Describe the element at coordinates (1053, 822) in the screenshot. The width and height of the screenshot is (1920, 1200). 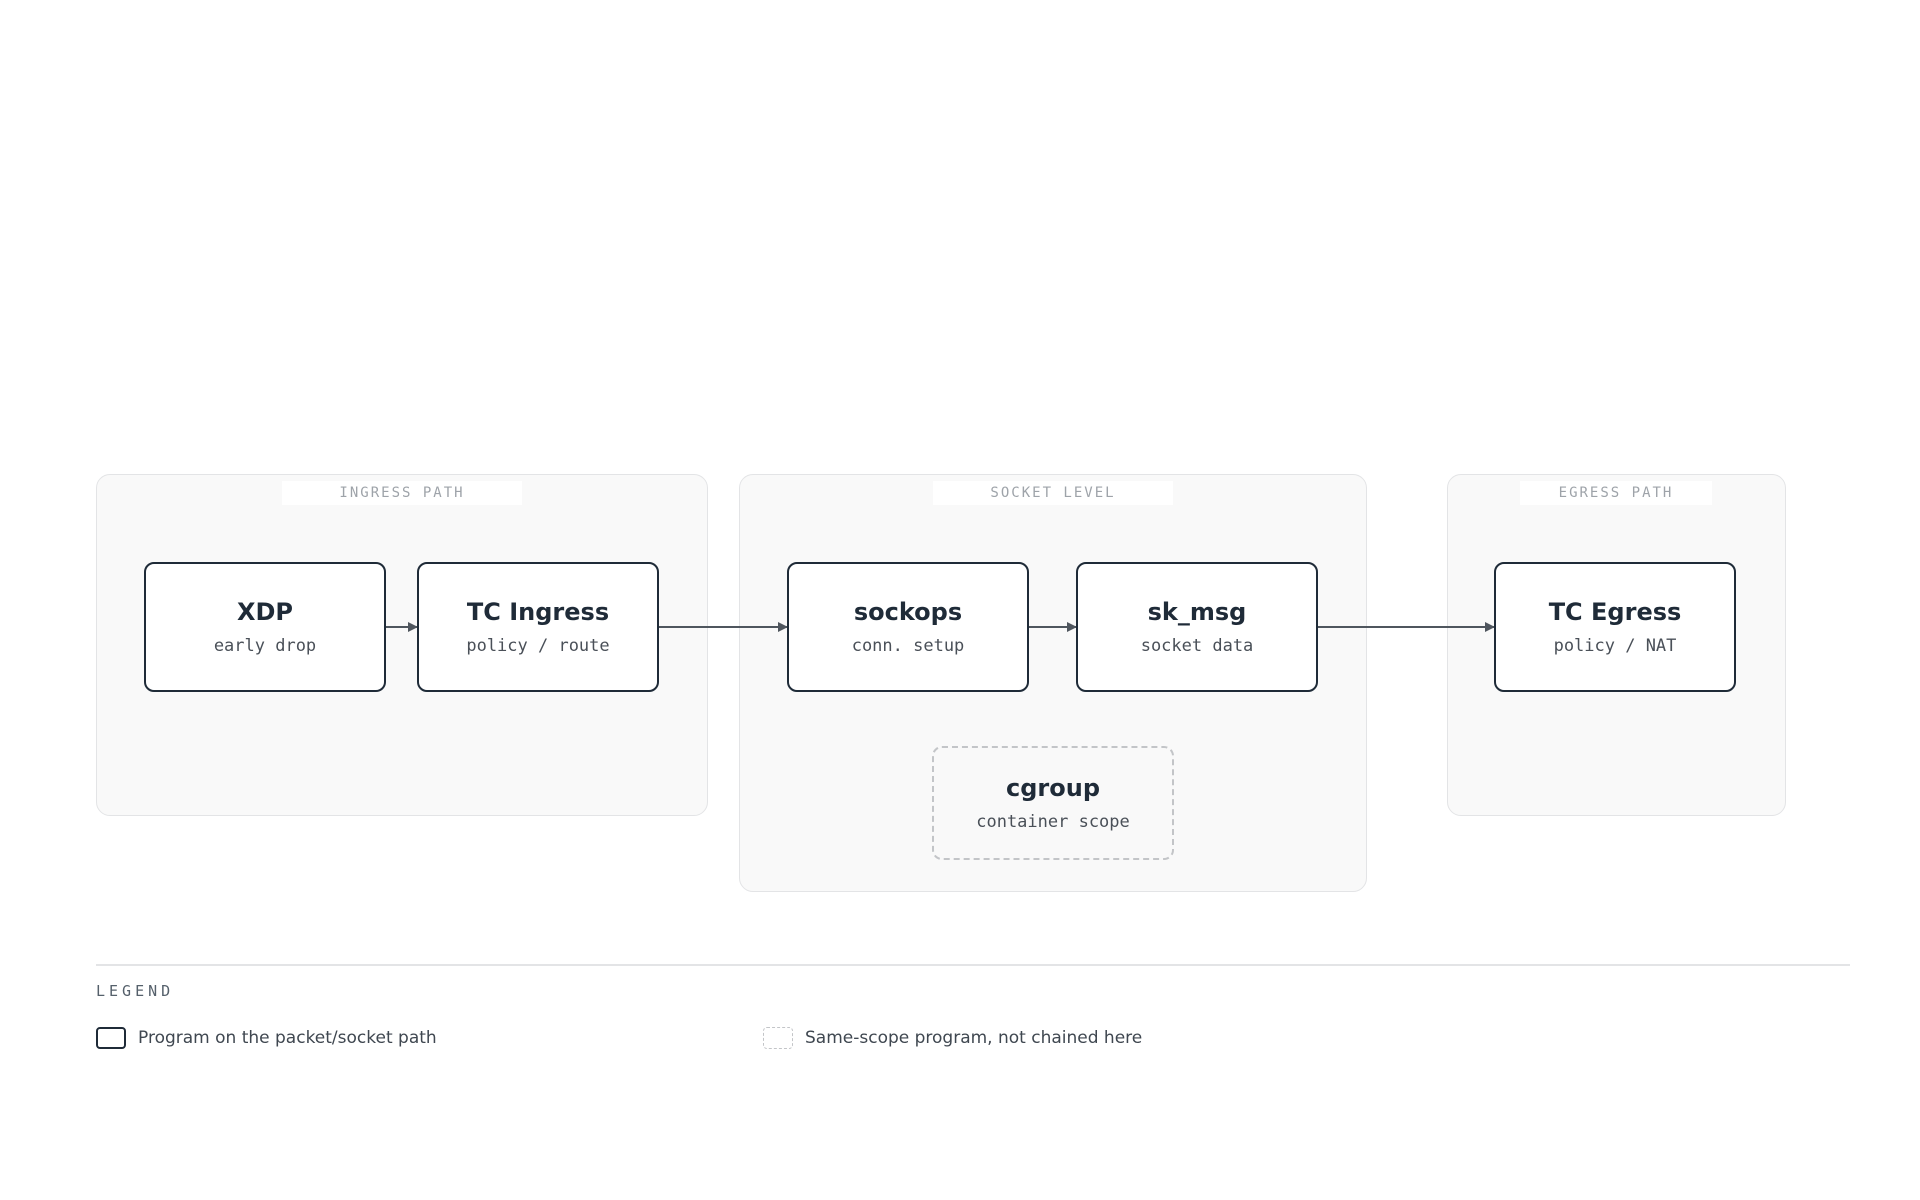
I see `node-cgroup-subtitle: container scope` at that location.